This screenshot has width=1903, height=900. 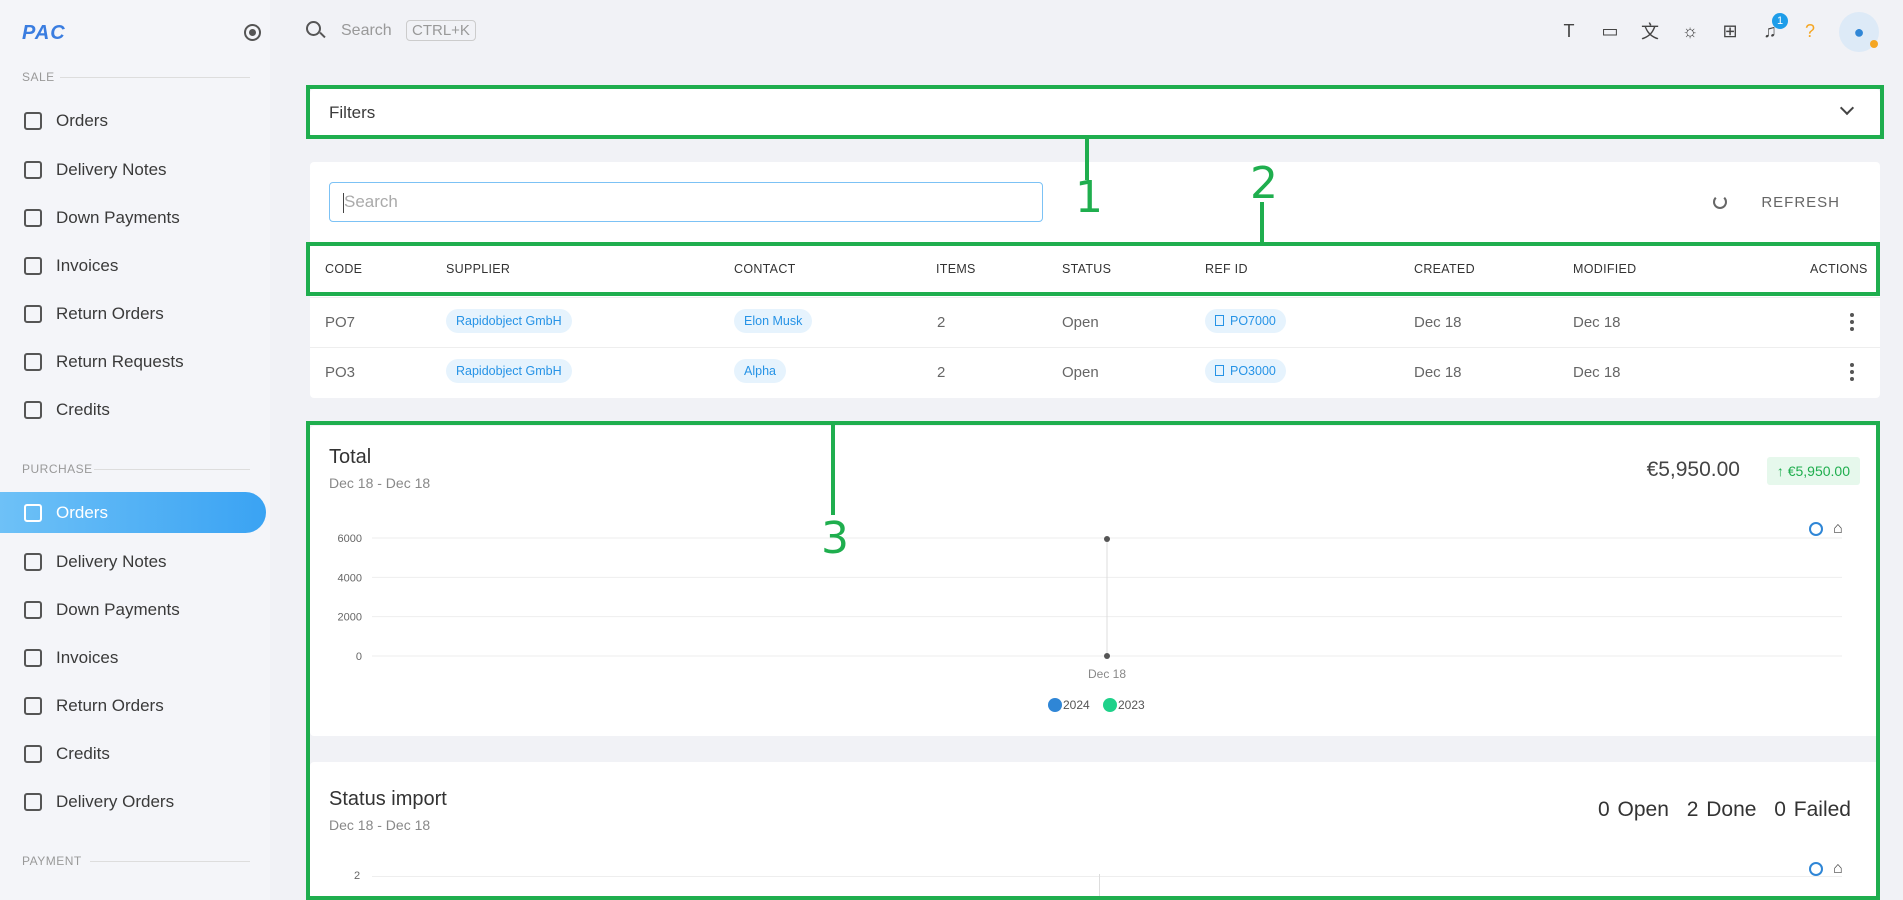 What do you see at coordinates (1107, 538) in the screenshot?
I see `data-point-2024` at bounding box center [1107, 538].